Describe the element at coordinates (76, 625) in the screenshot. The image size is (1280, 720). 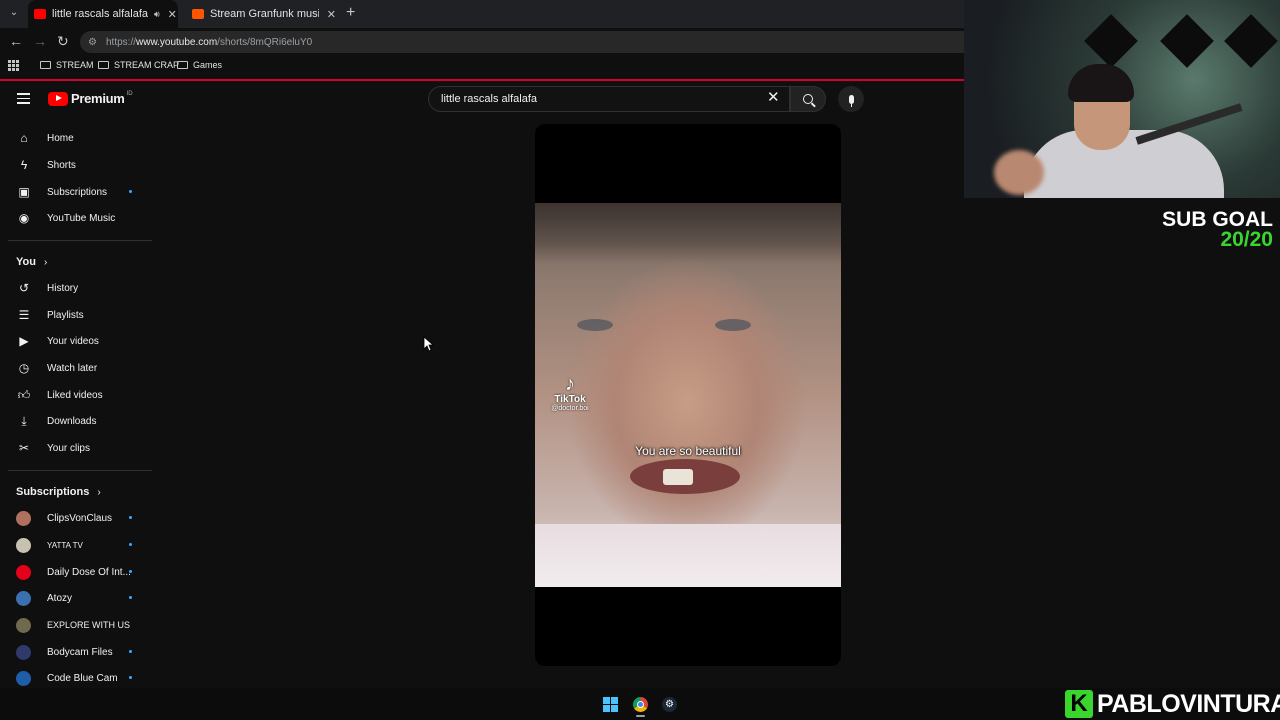
I see `sidebar-channel: EXPLORE WITH US` at that location.